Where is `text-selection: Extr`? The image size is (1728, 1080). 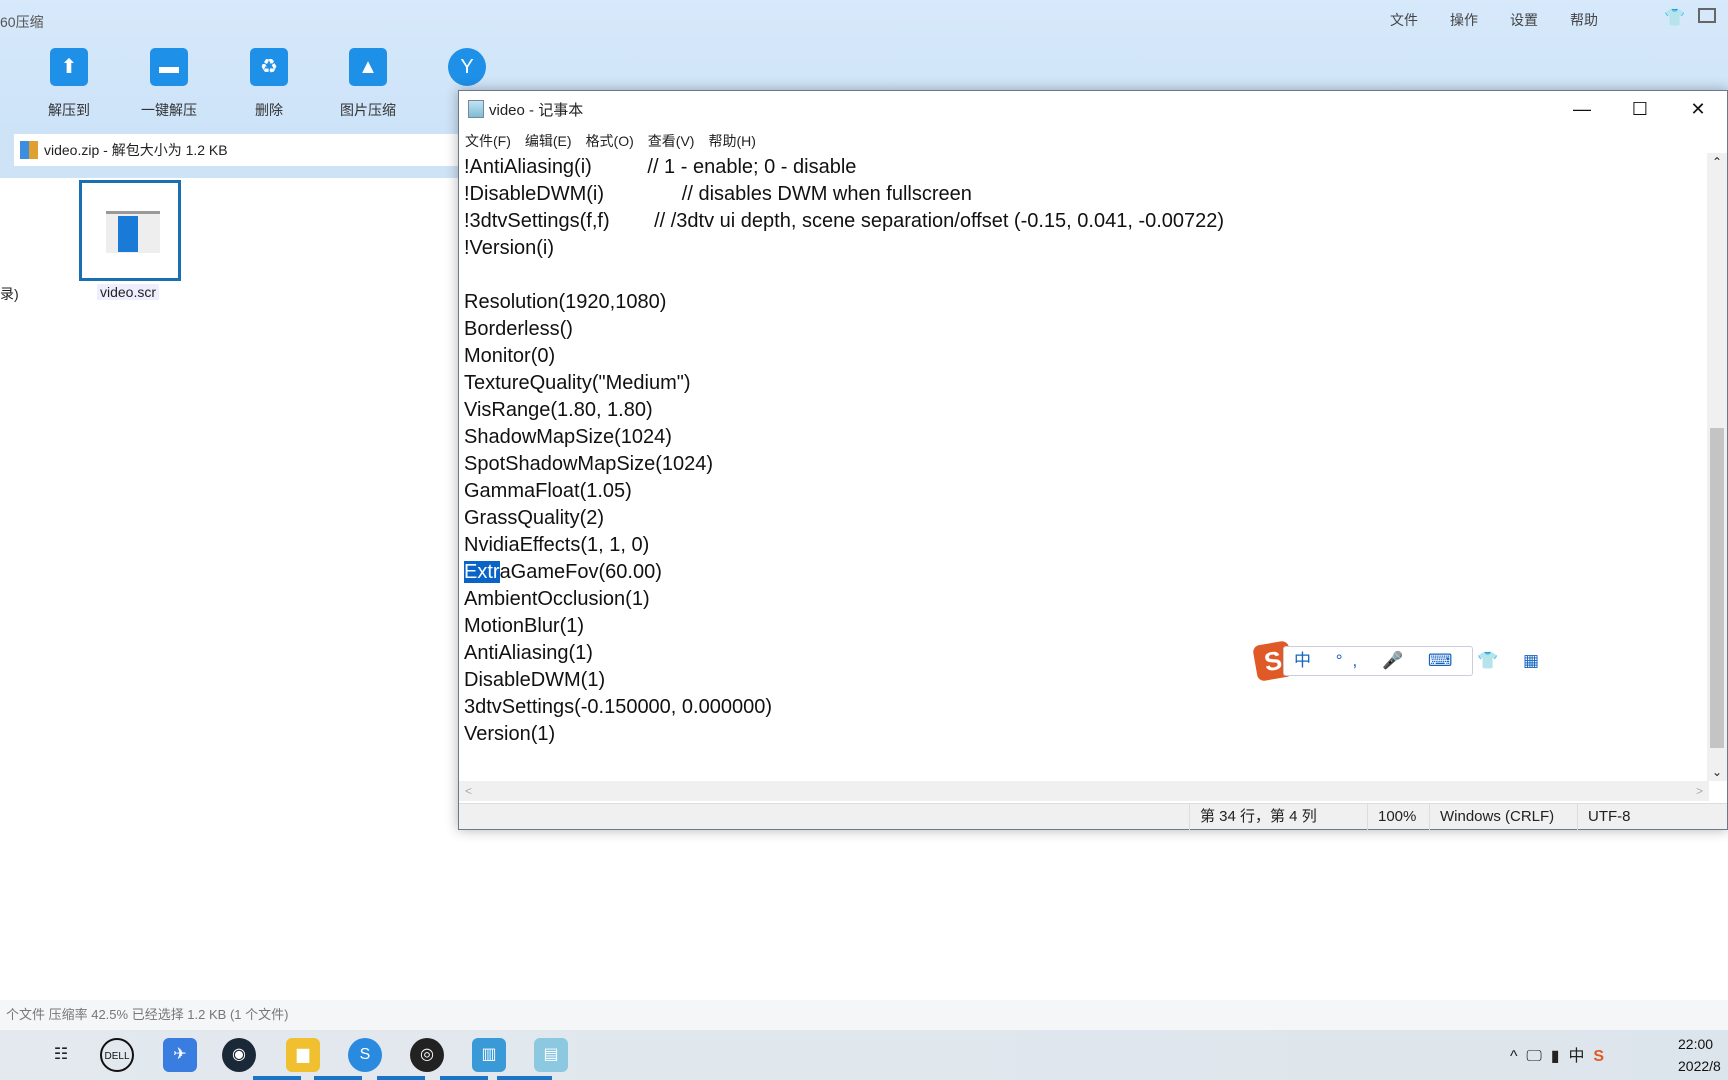 text-selection: Extr is located at coordinates (482, 572).